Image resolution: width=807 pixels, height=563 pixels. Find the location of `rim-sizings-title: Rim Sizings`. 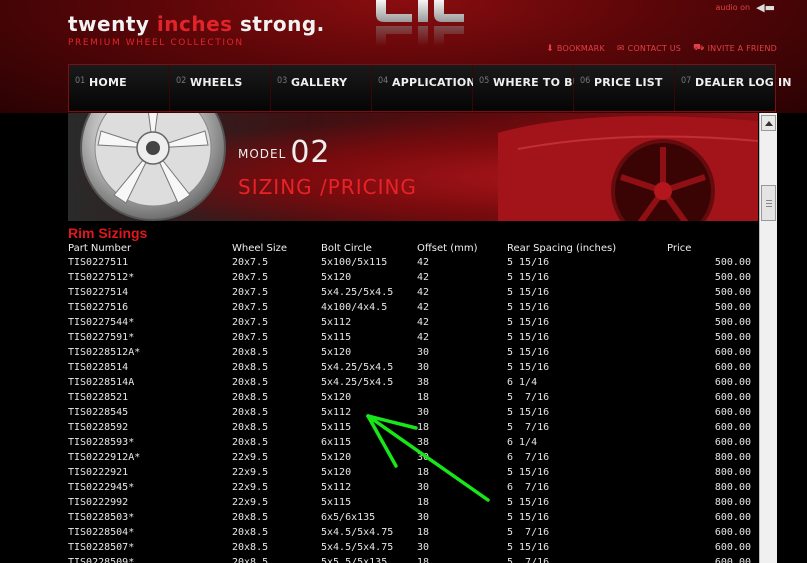

rim-sizings-title: Rim Sizings is located at coordinates (108, 233).